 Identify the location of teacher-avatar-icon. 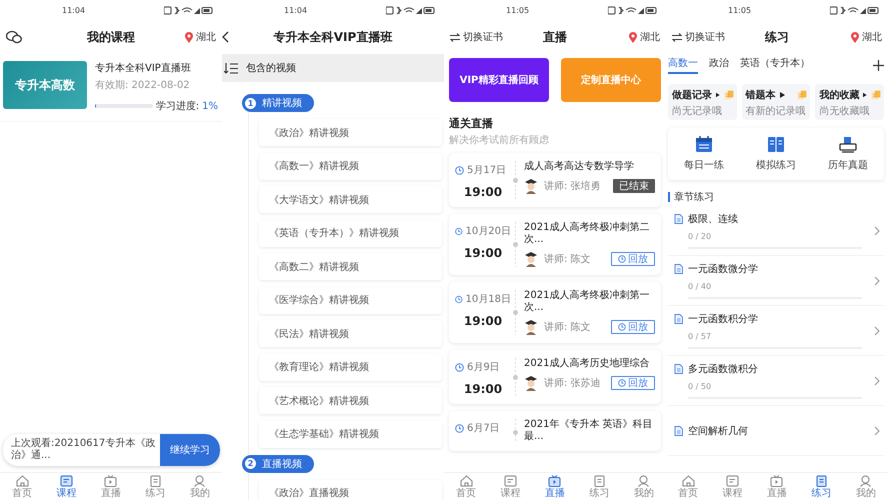
(531, 327).